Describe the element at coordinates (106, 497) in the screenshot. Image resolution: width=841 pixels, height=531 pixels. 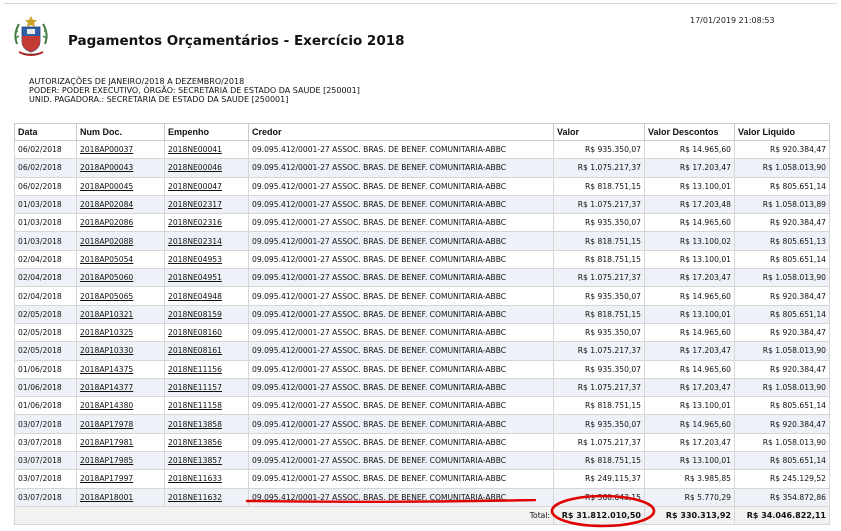
I see `document-link: 2018AP18001` at that location.